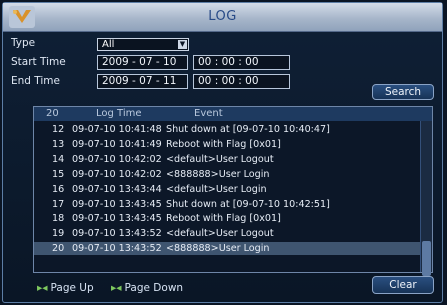 Image resolution: width=447 pixels, height=305 pixels. Describe the element at coordinates (58, 129) in the screenshot. I see `row-number: 12` at that location.